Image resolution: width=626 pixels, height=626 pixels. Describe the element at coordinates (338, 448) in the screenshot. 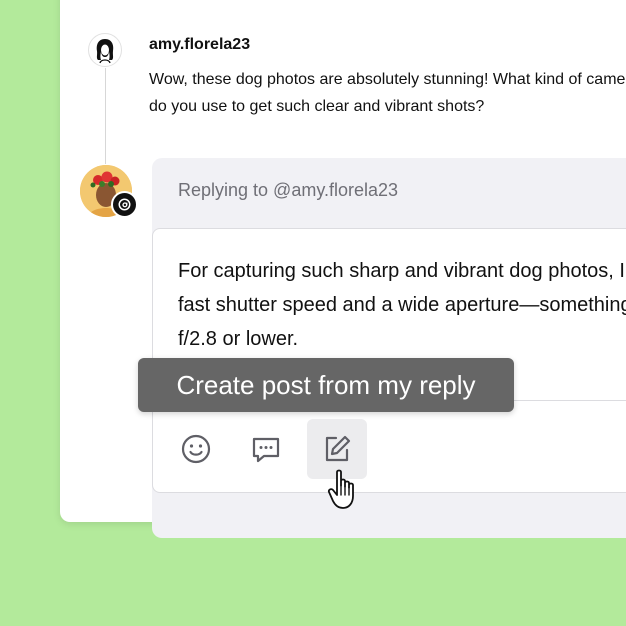

I see `edit-square-icon` at that location.